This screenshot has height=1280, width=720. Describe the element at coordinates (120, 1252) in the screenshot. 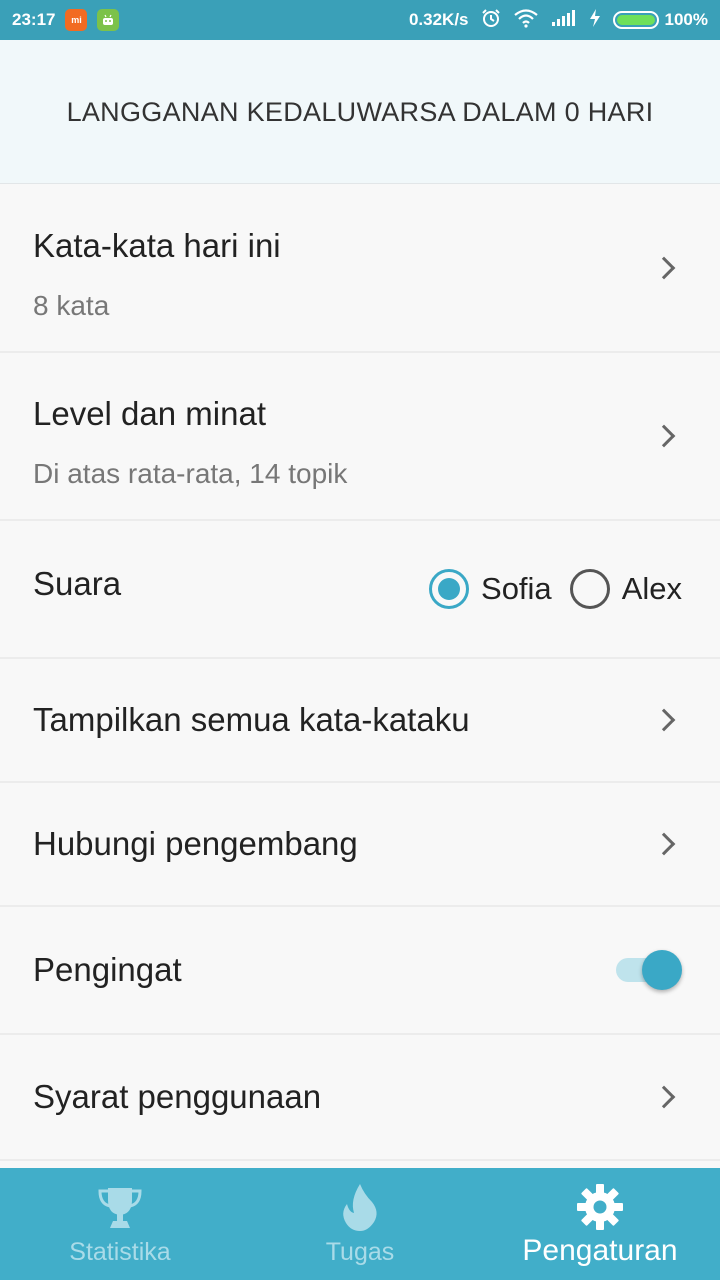

I see `nav-label-statistika: Statistika` at that location.